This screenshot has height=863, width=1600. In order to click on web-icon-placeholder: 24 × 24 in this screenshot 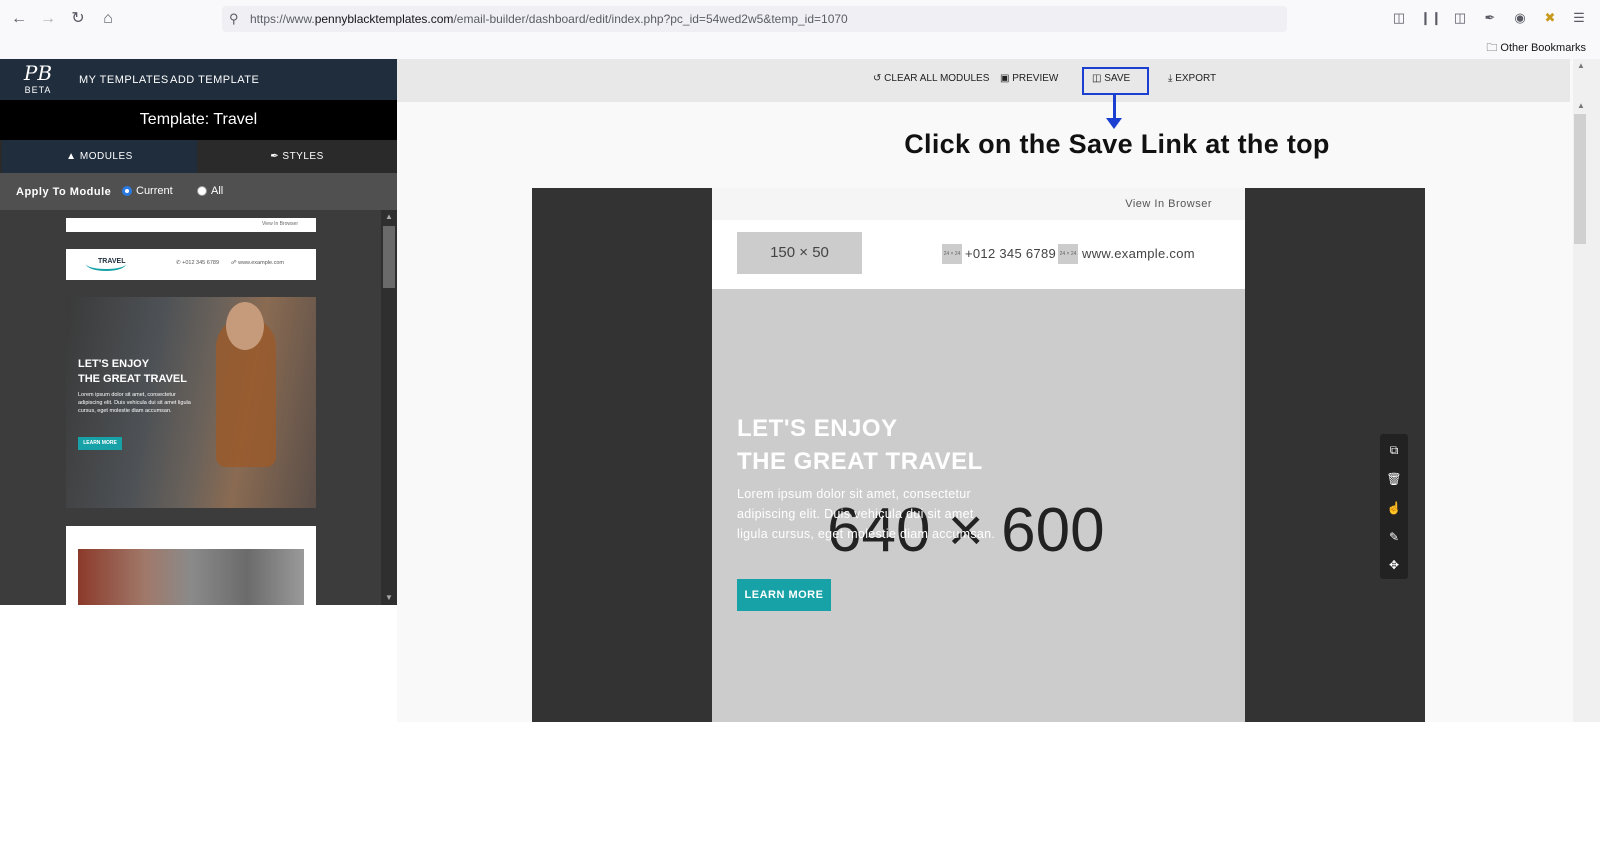, I will do `click(1068, 254)`.